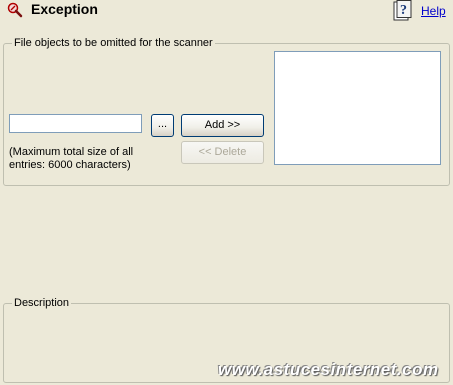 This screenshot has height=385, width=453. I want to click on delete-button-label: << Delete, so click(222, 152).